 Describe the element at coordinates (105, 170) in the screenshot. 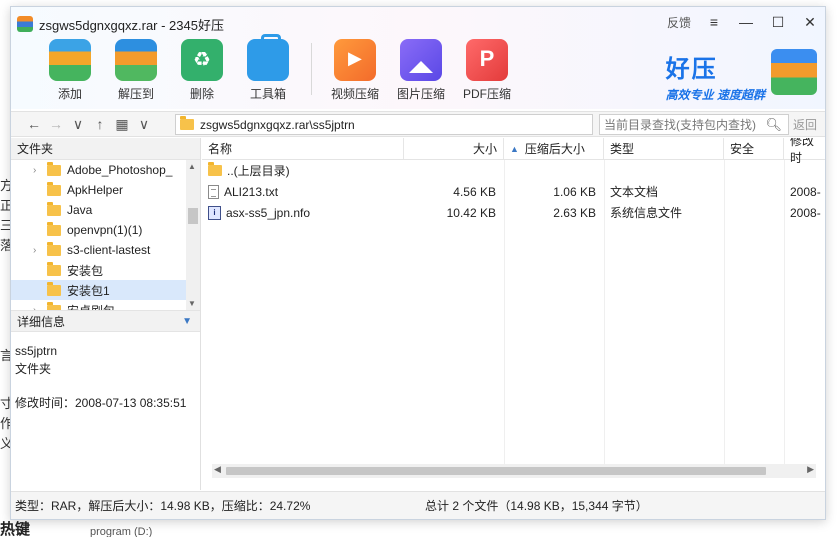

I see `tree-item-adobe-photoshop: › Adobe_Photoshop_` at that location.